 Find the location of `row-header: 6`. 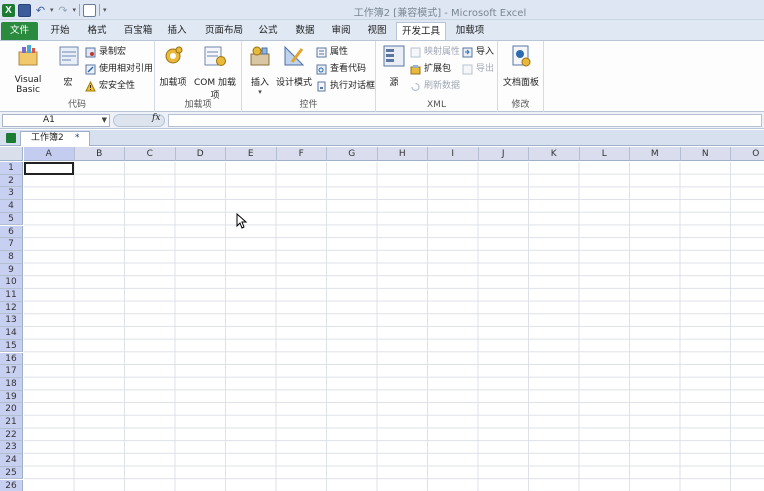

row-header: 6 is located at coordinates (11, 232).